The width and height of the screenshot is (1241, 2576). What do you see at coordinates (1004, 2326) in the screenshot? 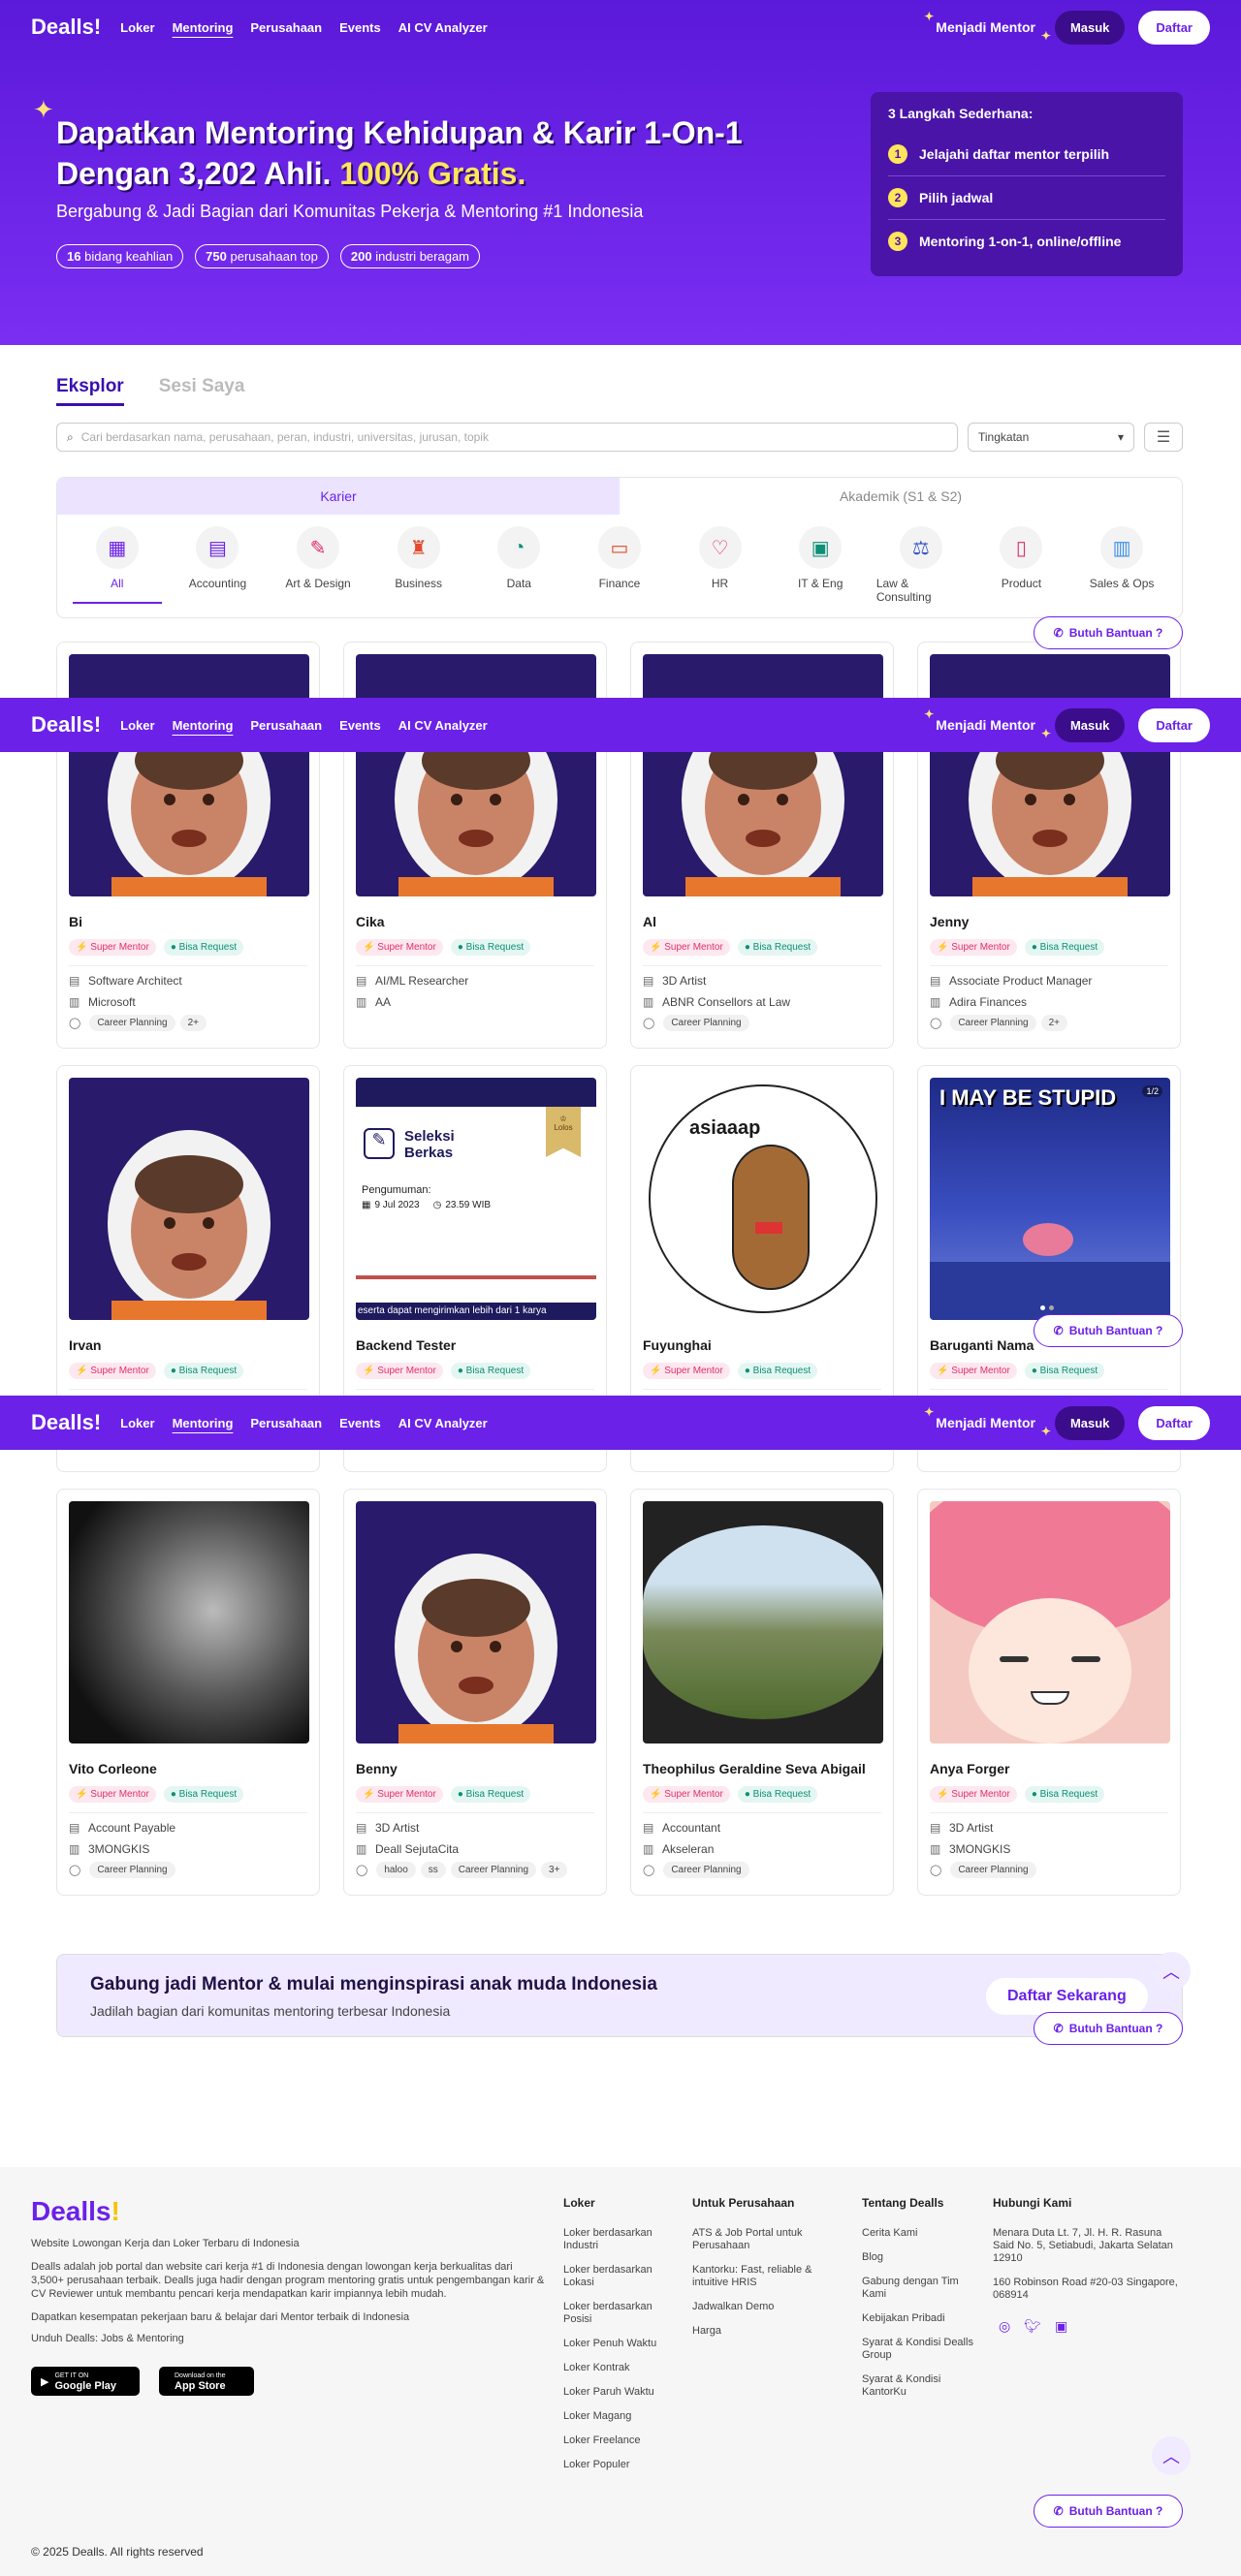
I see `instagram-icon: ◎` at bounding box center [1004, 2326].